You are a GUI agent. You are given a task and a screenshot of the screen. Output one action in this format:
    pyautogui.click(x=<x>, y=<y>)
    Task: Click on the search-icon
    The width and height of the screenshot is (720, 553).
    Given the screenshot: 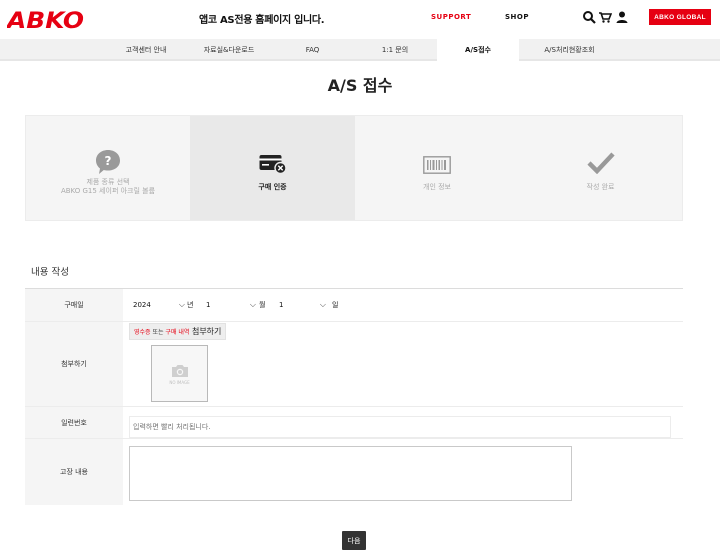 What is the action you would take?
    pyautogui.click(x=589, y=17)
    